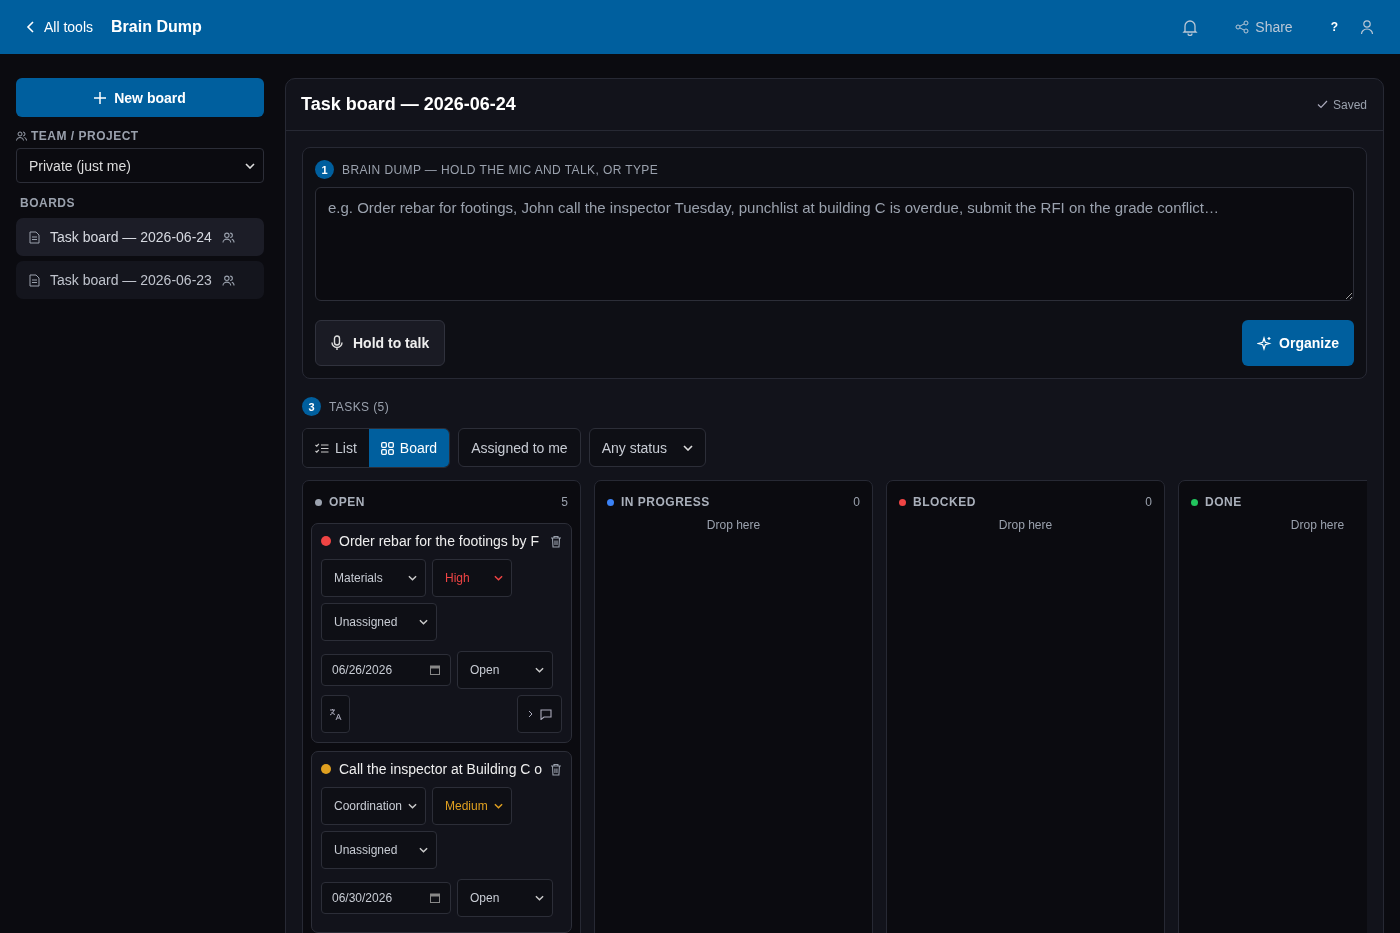 The width and height of the screenshot is (1400, 933). I want to click on step-badge: 3, so click(311, 406).